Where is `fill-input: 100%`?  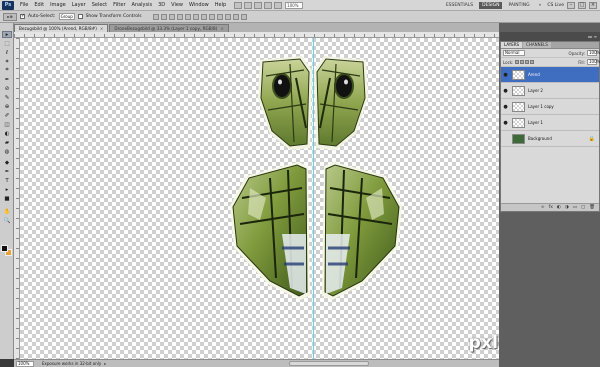
fill-input: 100% is located at coordinates (593, 62).